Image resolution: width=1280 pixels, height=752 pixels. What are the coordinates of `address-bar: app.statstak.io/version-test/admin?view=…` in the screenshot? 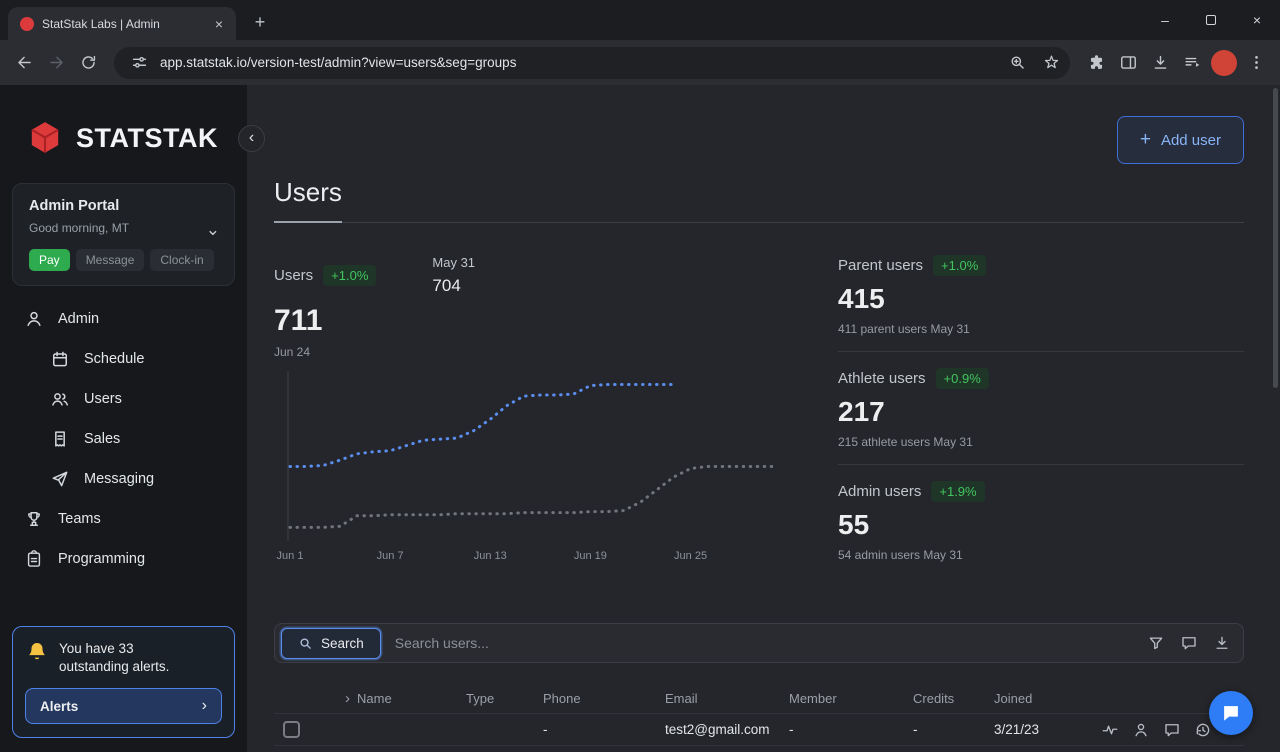 It's located at (592, 62).